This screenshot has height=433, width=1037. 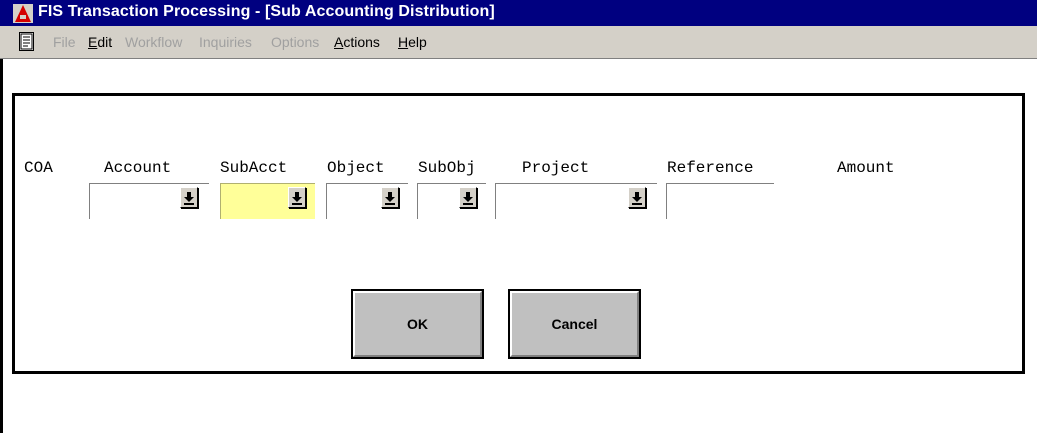 I want to click on reference-field, so click(x=720, y=201).